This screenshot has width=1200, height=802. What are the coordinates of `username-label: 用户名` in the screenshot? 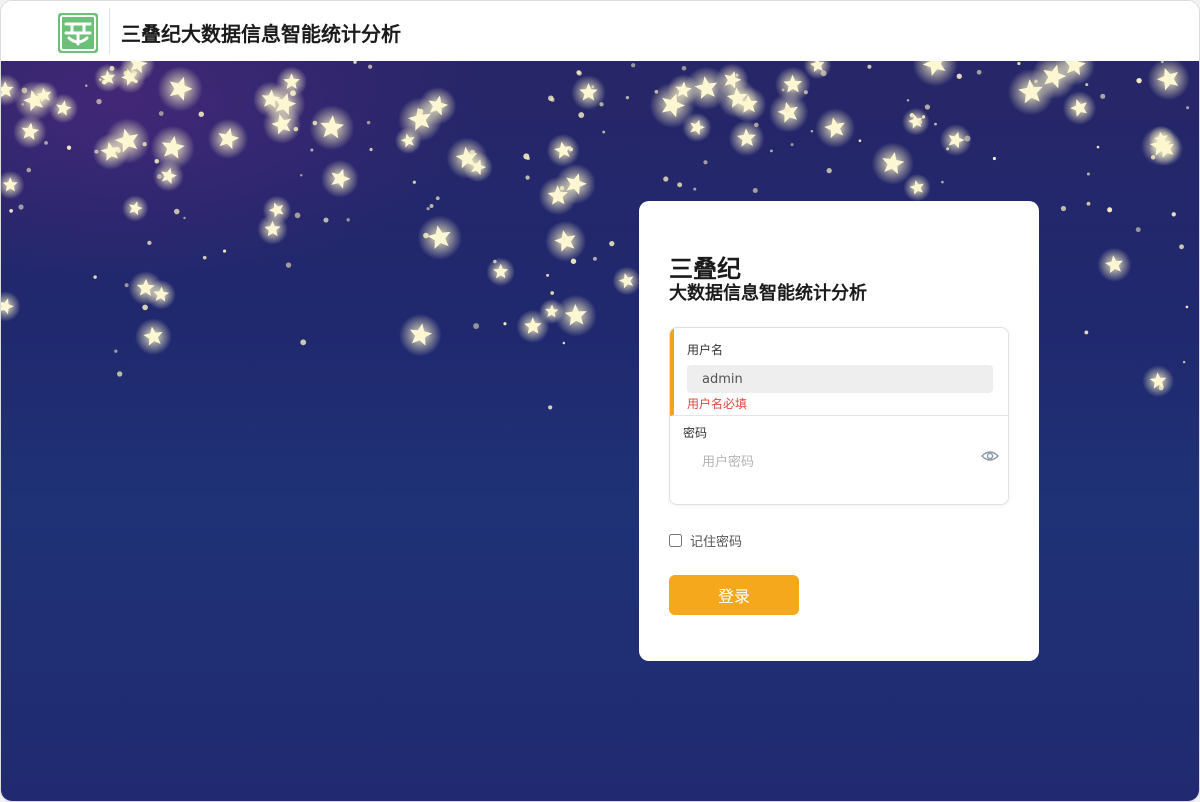 It's located at (705, 350).